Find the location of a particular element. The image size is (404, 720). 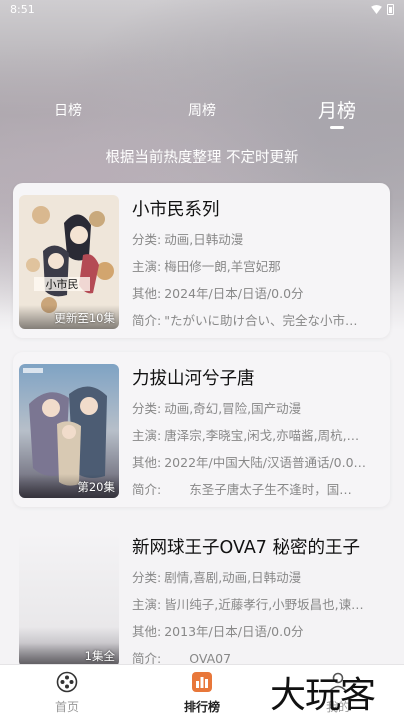

episode-badge: 更新至10集 is located at coordinates (84, 318).